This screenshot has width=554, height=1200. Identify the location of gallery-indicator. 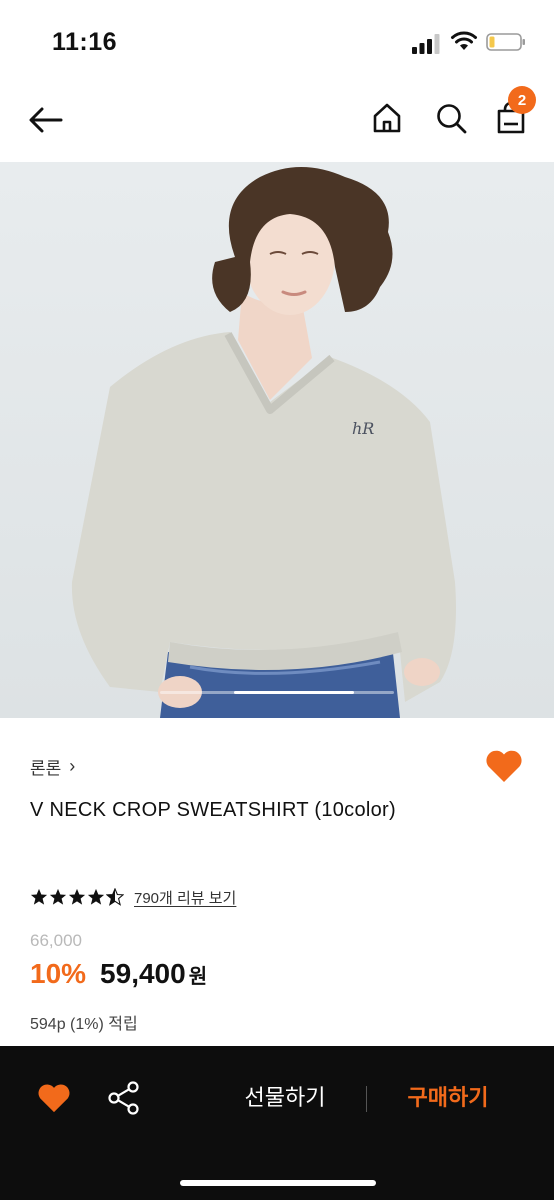
(277, 692).